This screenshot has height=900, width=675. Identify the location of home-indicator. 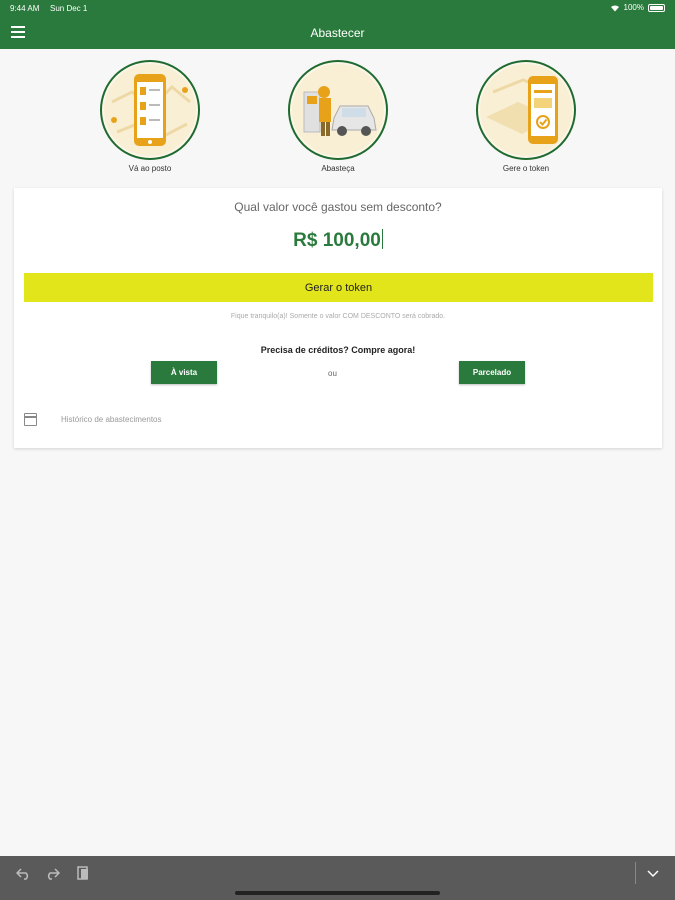
(337, 893).